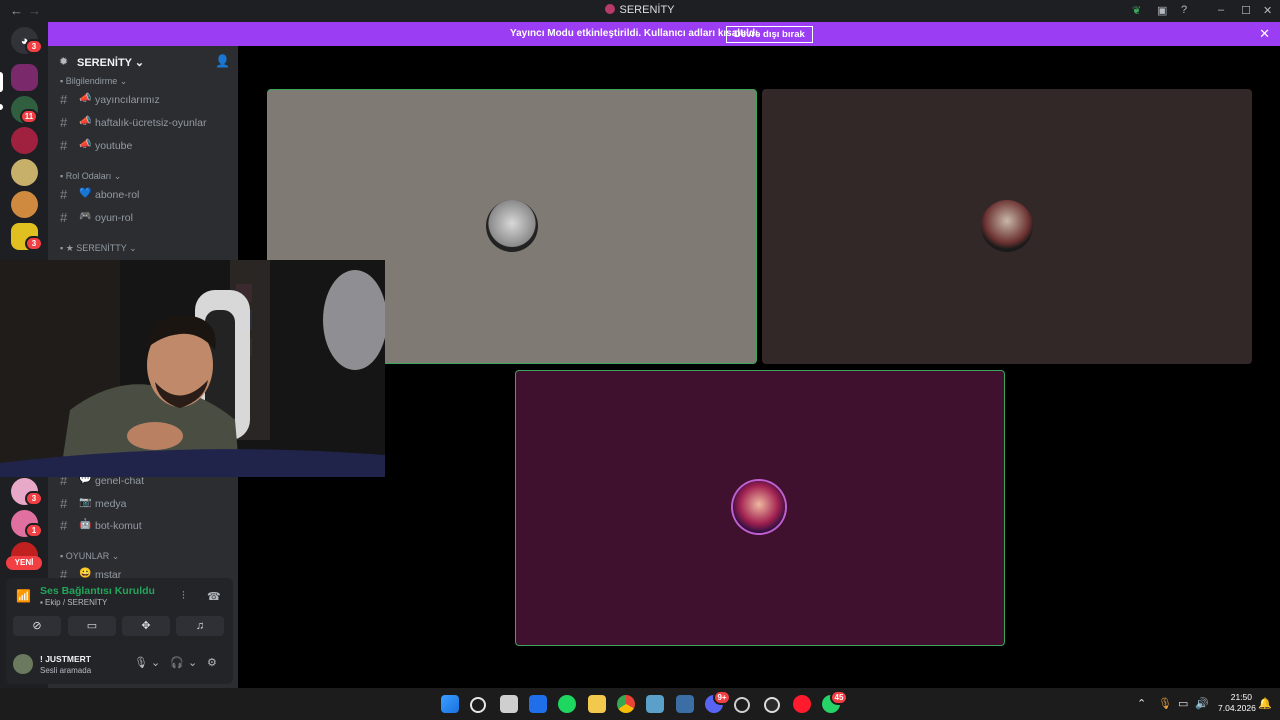  I want to click on robot-icon: 🤖, so click(85, 524).